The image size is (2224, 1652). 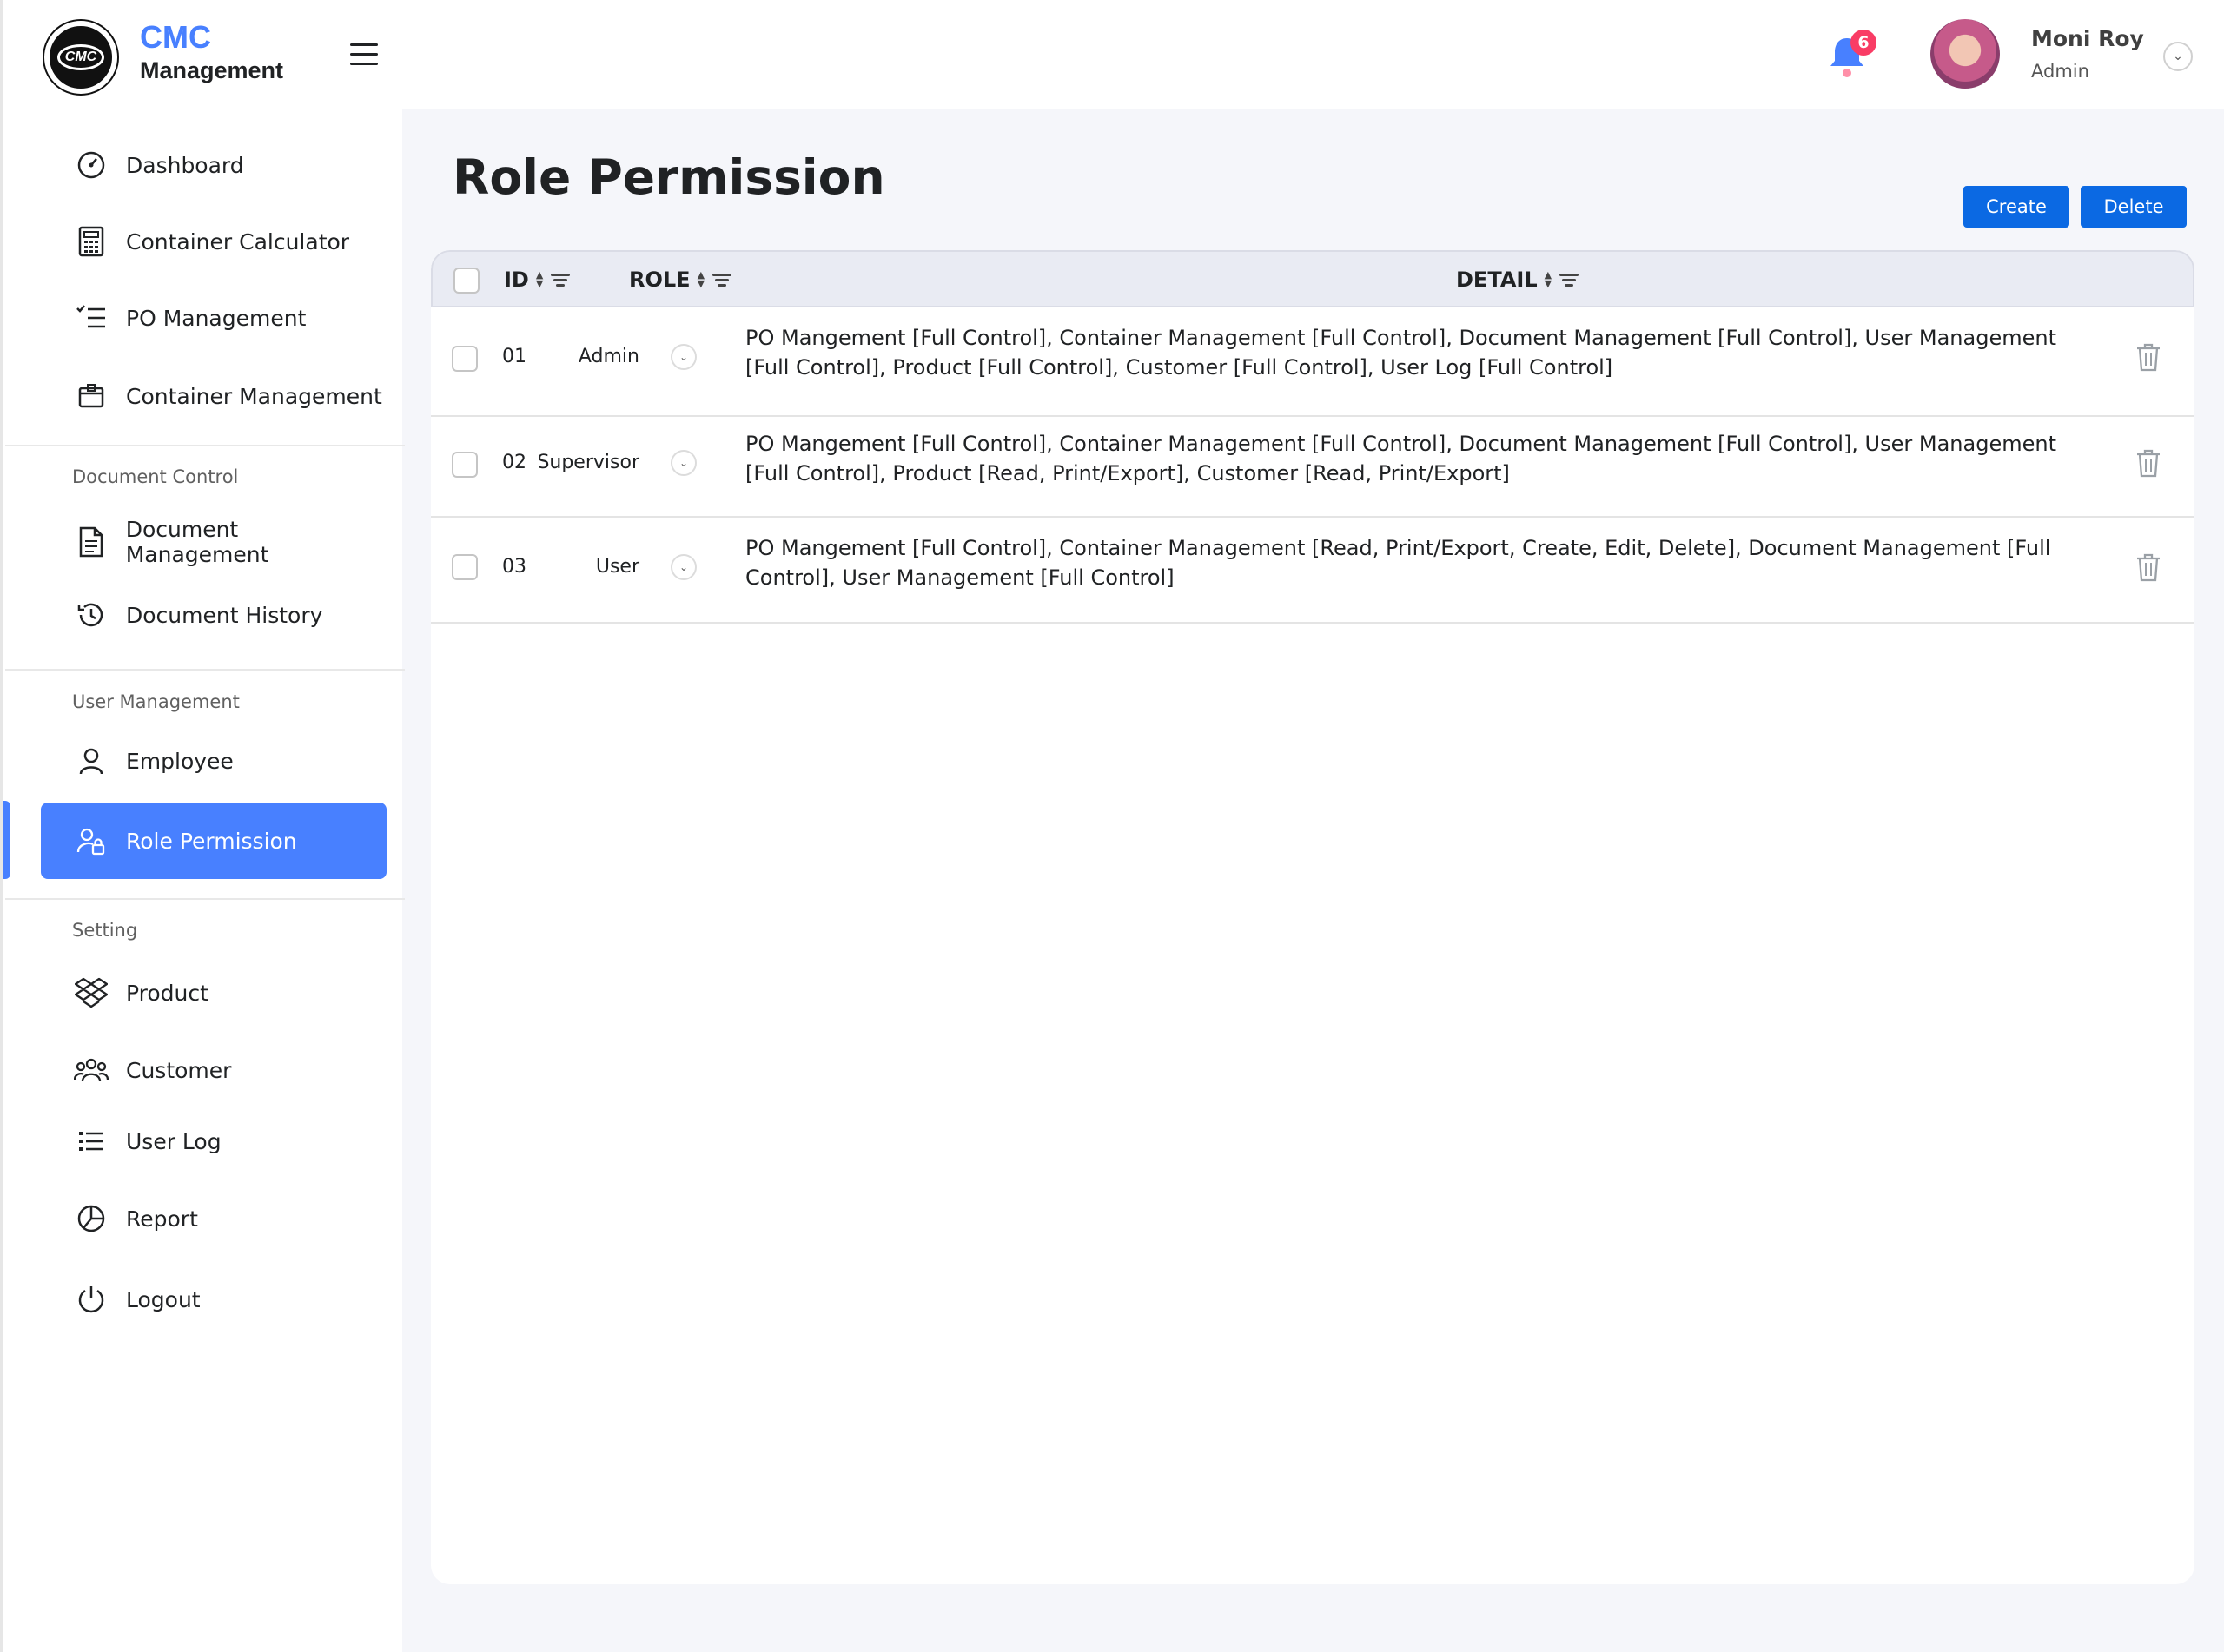 What do you see at coordinates (214, 1218) in the screenshot?
I see `sidebar-item-report: Report` at bounding box center [214, 1218].